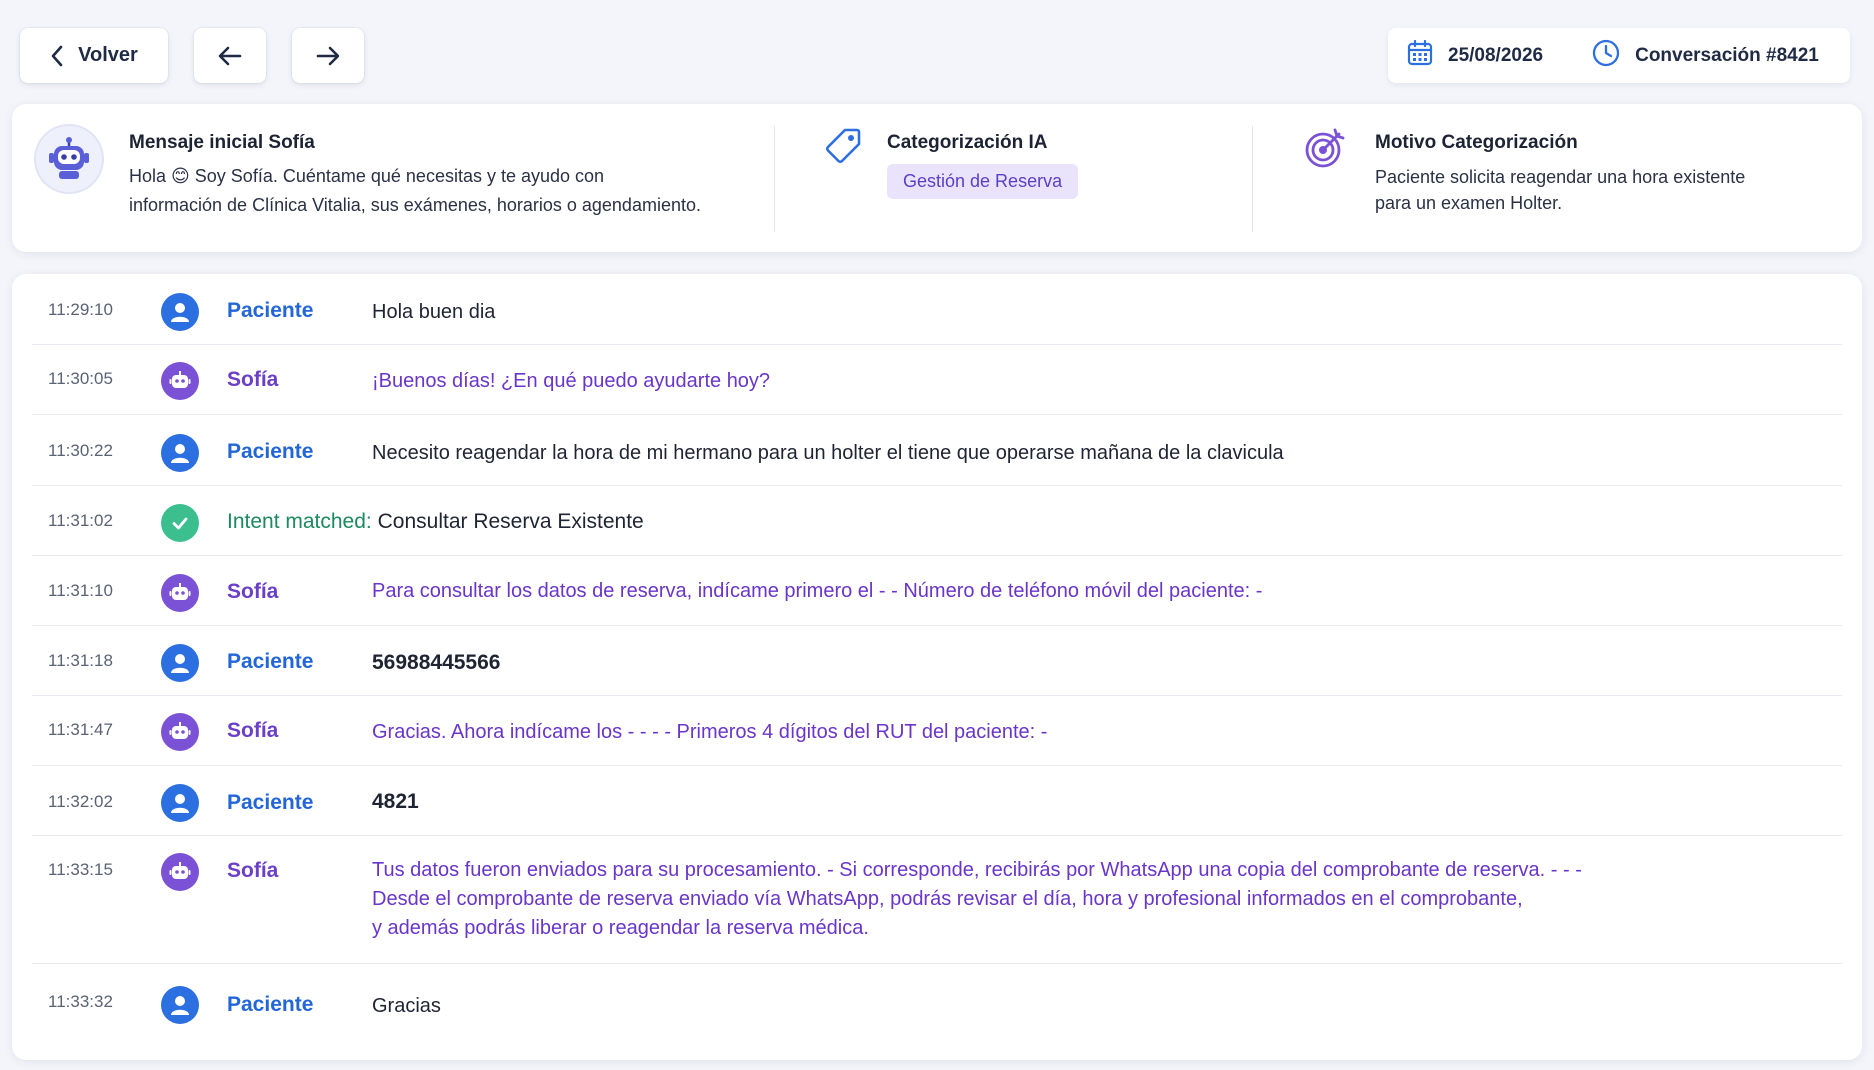 The width and height of the screenshot is (1874, 1070). I want to click on message-time: 11:32:02, so click(80, 801).